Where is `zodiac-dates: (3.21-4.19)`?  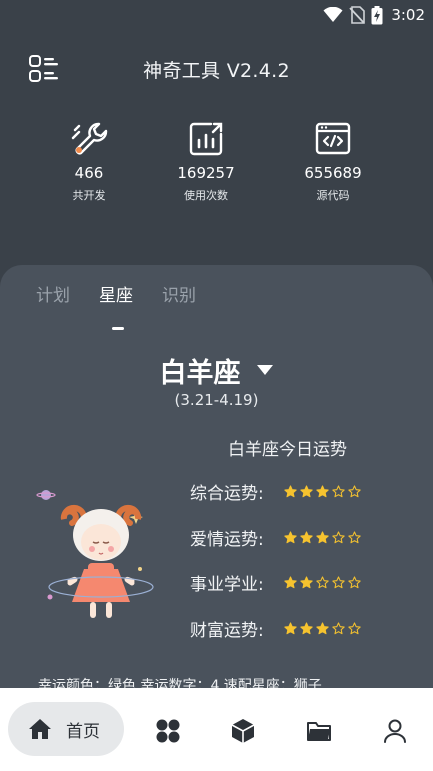 zodiac-dates: (3.21-4.19) is located at coordinates (216, 400).